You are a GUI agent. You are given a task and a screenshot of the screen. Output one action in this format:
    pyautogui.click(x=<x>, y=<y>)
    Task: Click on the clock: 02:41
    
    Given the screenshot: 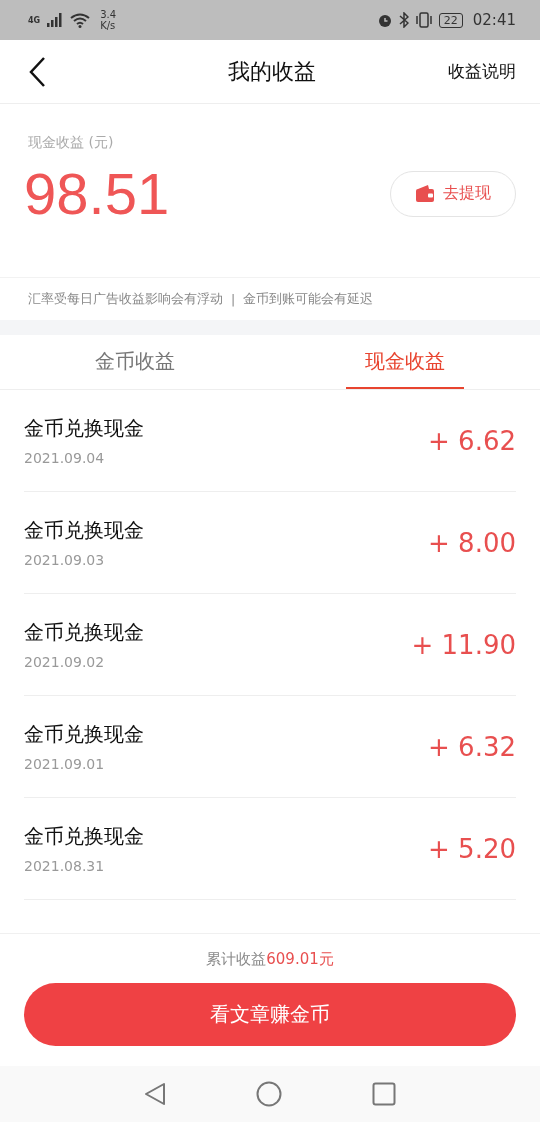 What is the action you would take?
    pyautogui.click(x=494, y=20)
    